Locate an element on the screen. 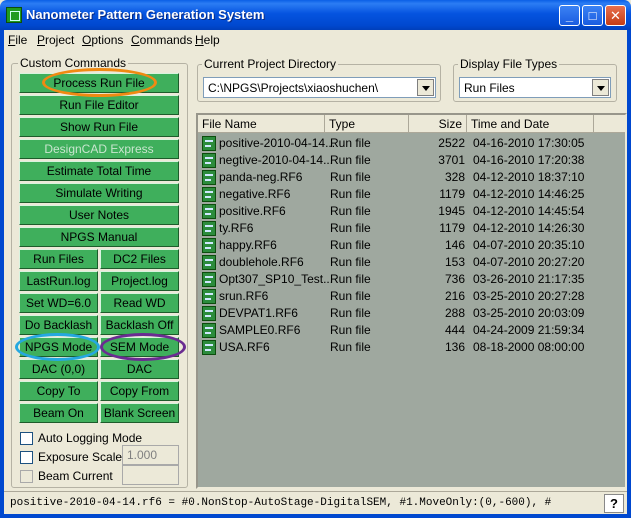  menu-project: Project is located at coordinates (55, 40).